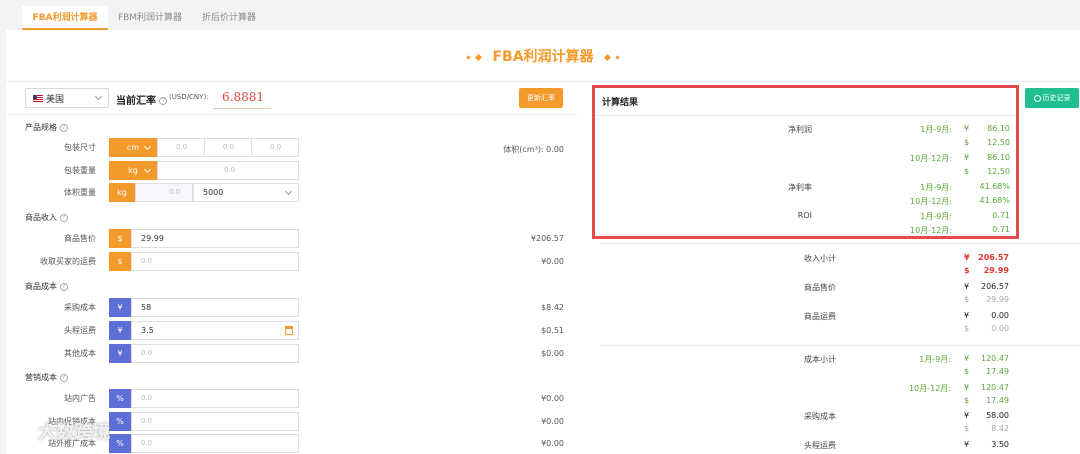 The height and width of the screenshot is (454, 1080). I want to click on sale-price-detail-usd: 29.99, so click(997, 299).